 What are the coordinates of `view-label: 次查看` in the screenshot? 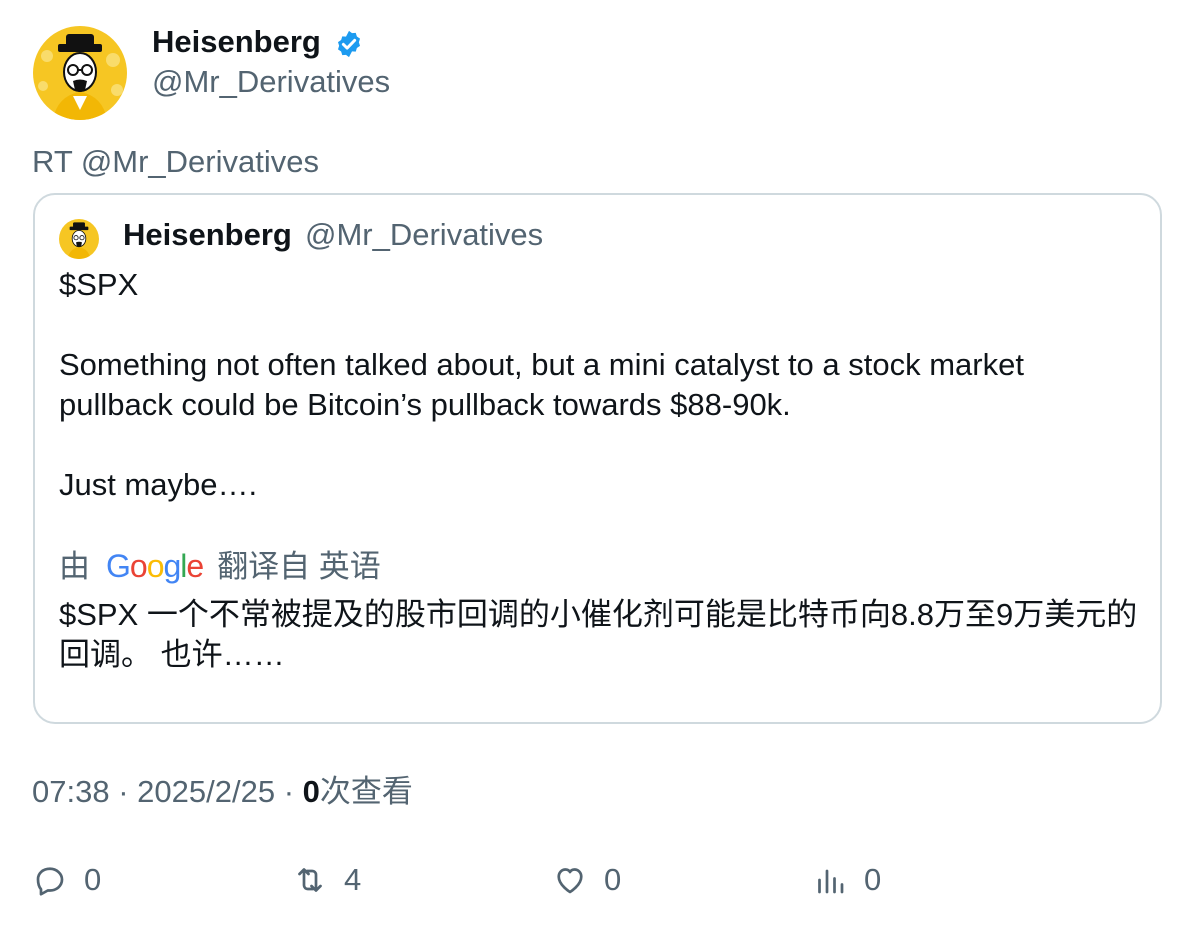 It's located at (366, 791).